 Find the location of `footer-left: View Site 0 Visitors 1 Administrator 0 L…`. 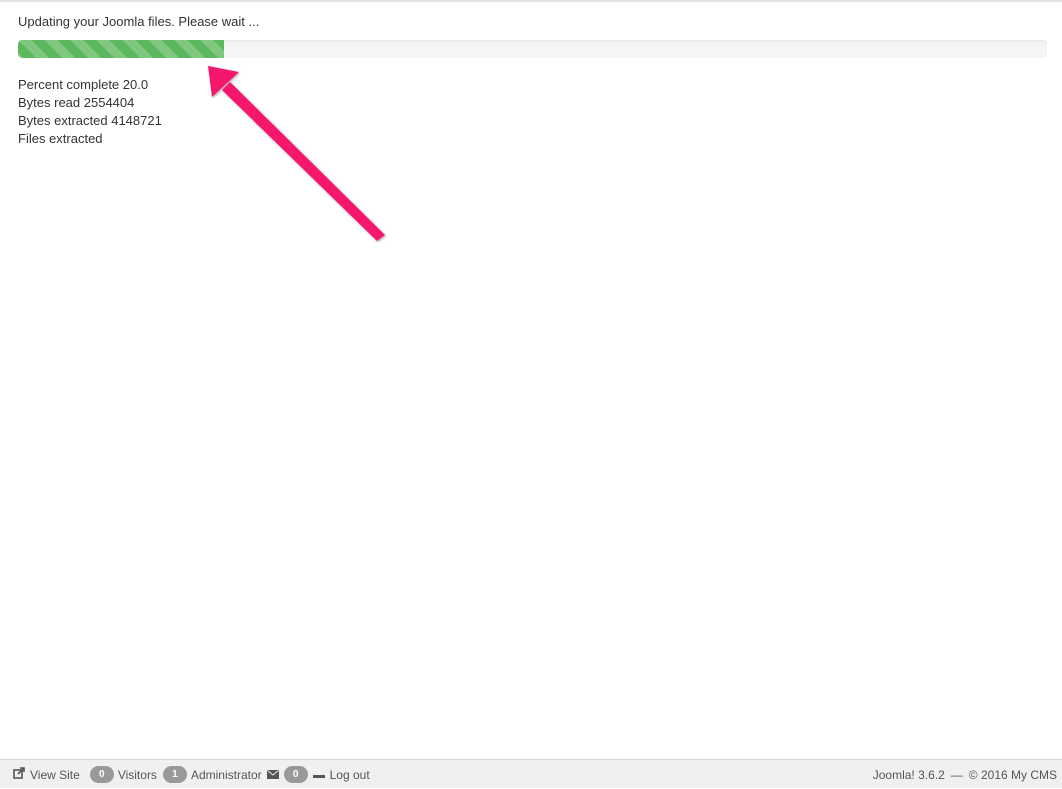

footer-left: View Site 0 Visitors 1 Administrator 0 L… is located at coordinates (191, 774).